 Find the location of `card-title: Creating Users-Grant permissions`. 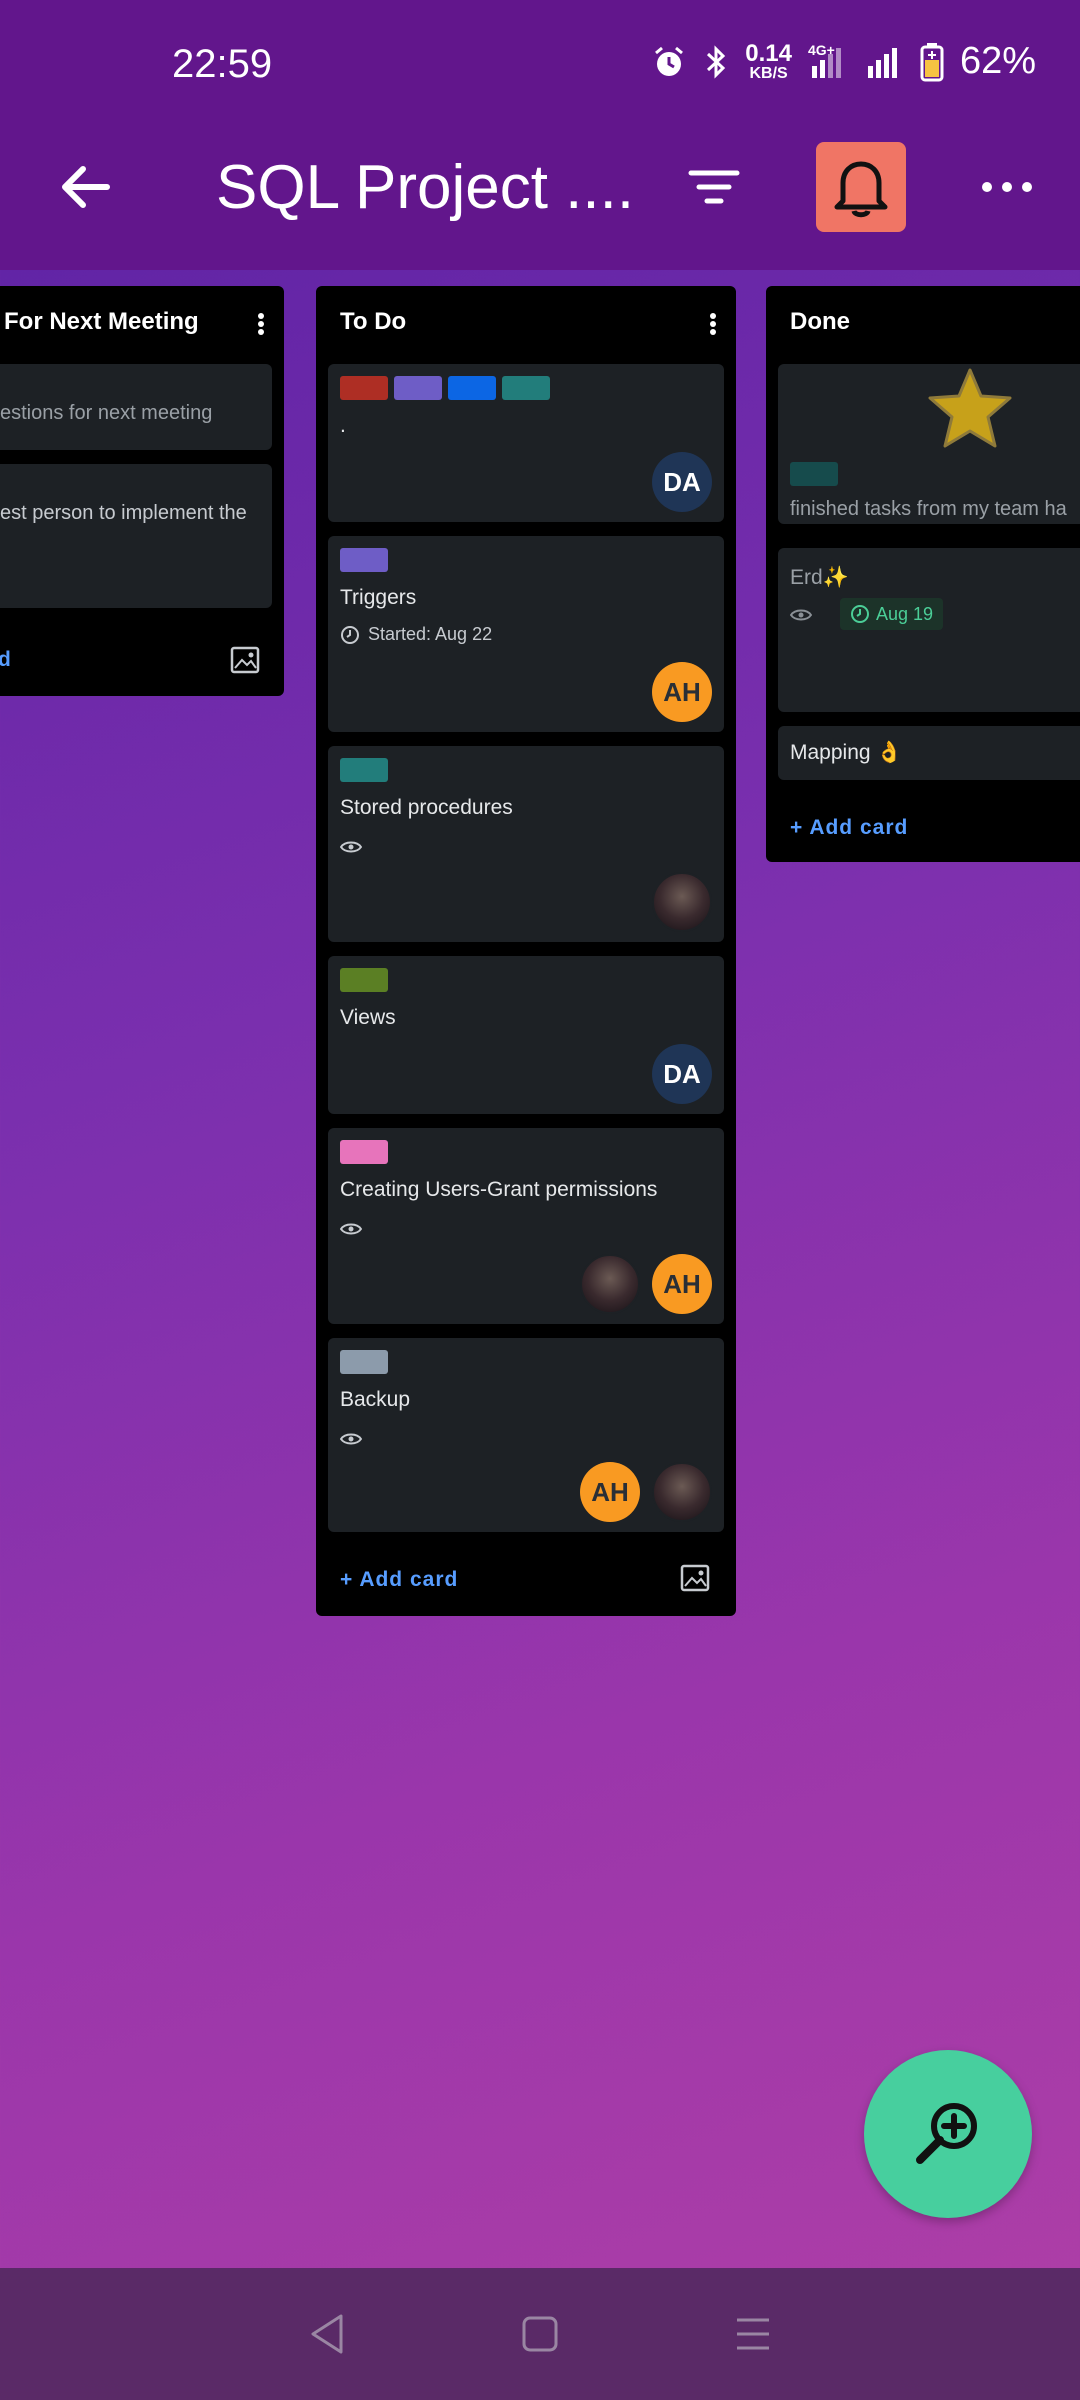

card-title: Creating Users-Grant permissions is located at coordinates (499, 1189).